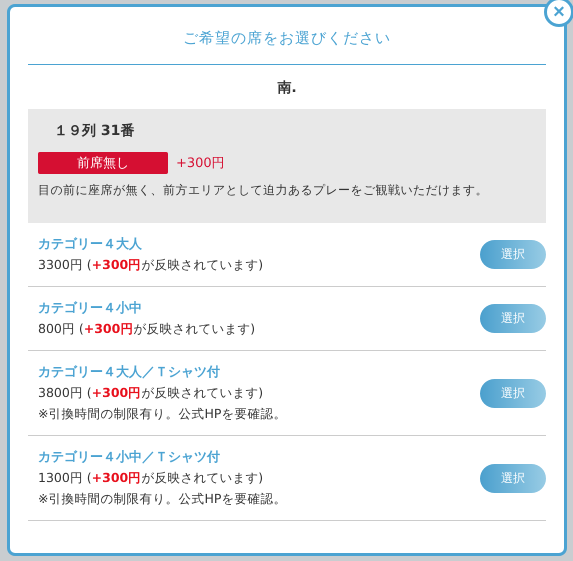 Image resolution: width=573 pixels, height=561 pixels. I want to click on price-text: 1300円 (+300円が反映されています), so click(151, 478).